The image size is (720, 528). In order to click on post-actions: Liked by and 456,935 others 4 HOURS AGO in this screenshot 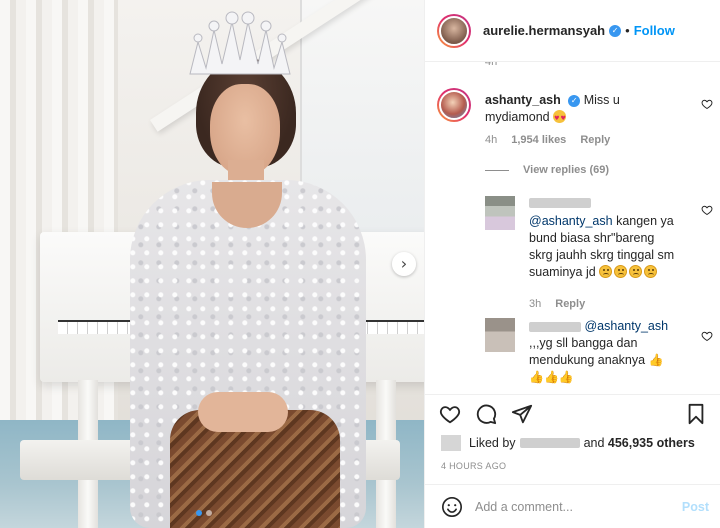, I will do `click(572, 439)`.